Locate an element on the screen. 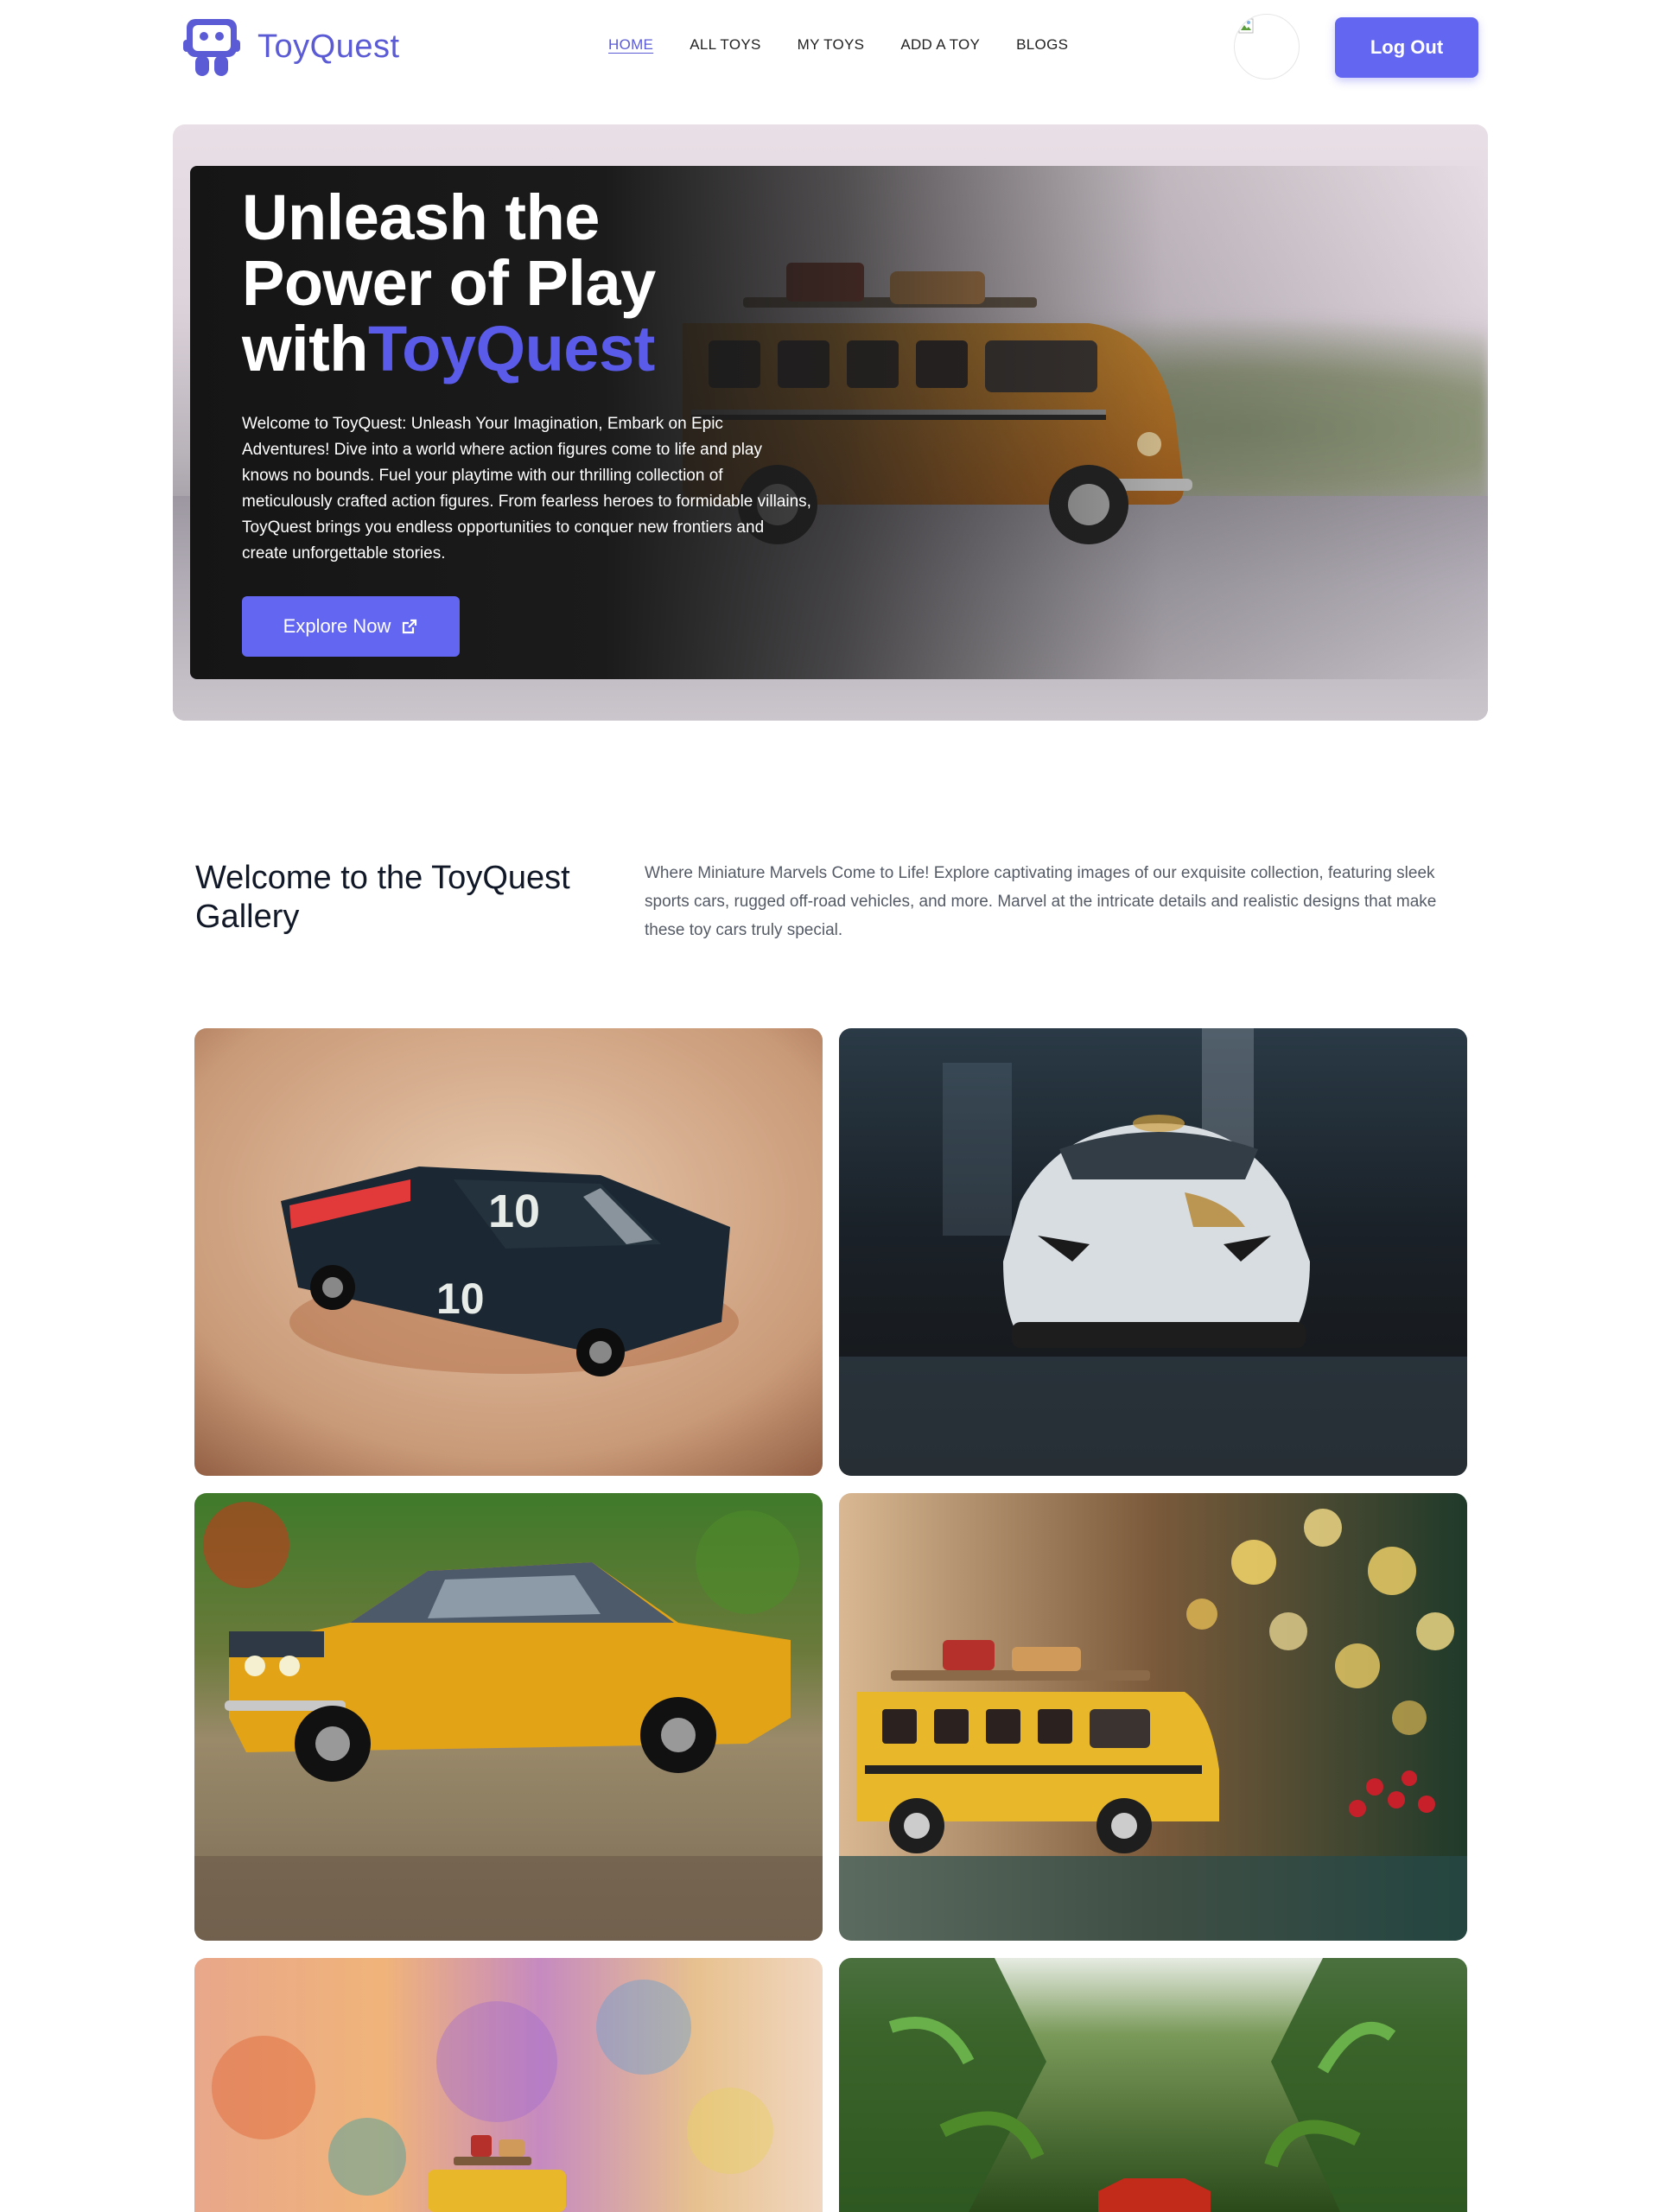 This screenshot has height=2212, width=1659. nav-link-all-toys: ALL TOYS is located at coordinates (725, 44).